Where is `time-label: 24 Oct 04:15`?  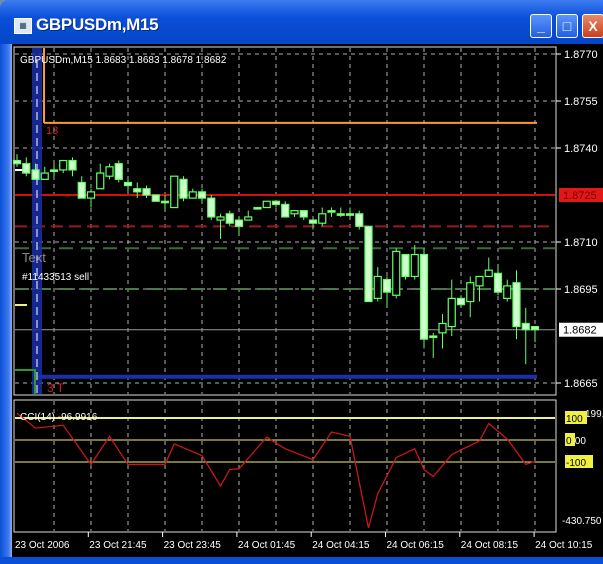 time-label: 24 Oct 04:15 is located at coordinates (341, 545).